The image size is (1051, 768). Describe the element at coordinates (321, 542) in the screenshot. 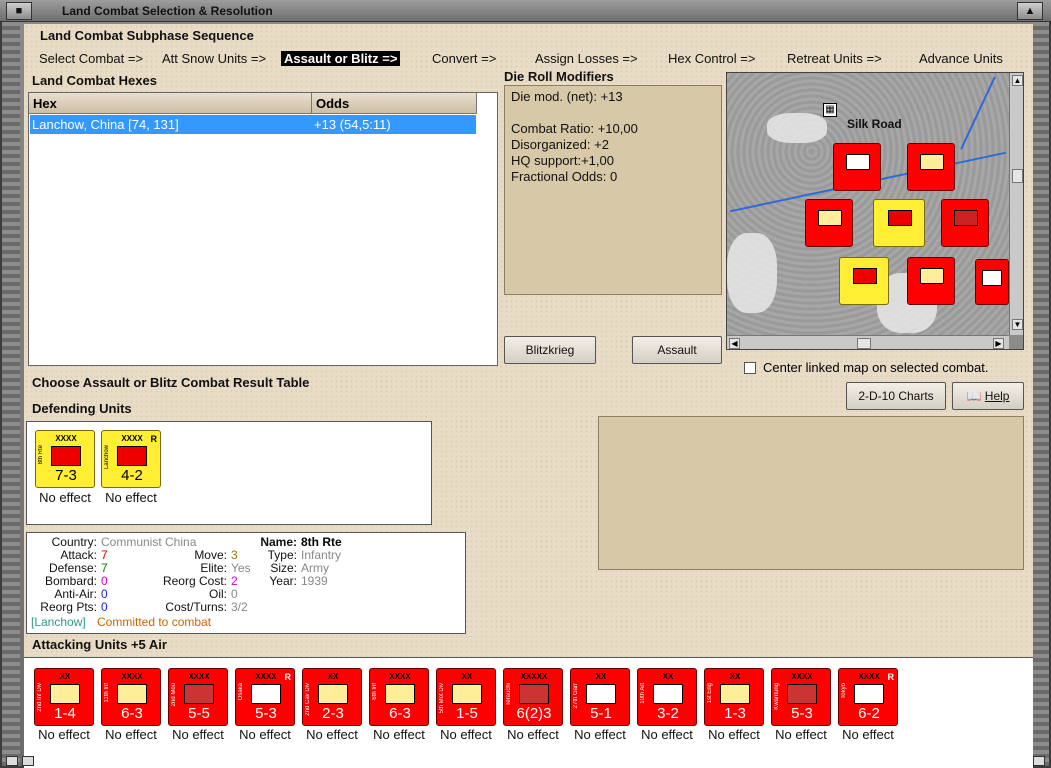

I see `name-value: 8th Rte` at that location.